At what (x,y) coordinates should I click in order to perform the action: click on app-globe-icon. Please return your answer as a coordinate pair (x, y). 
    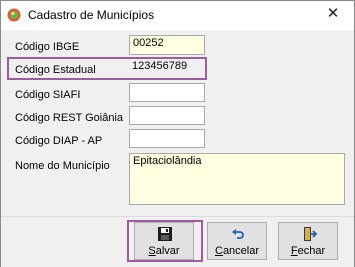
    Looking at the image, I should click on (14, 15).